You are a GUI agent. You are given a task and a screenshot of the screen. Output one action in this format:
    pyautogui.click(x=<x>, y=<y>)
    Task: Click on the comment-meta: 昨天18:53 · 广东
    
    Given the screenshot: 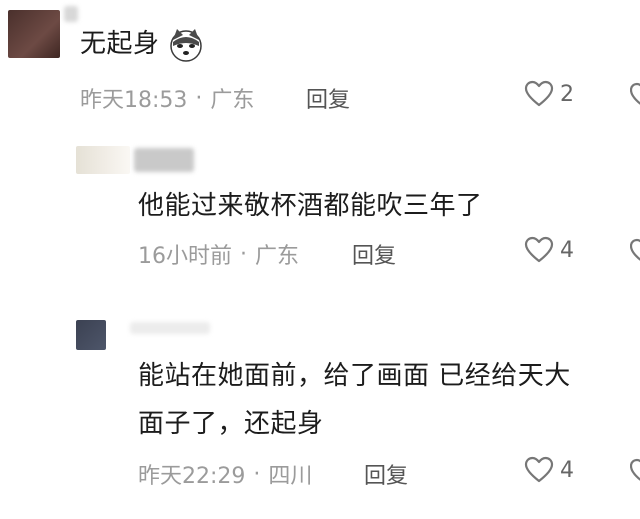 What is the action you would take?
    pyautogui.click(x=167, y=98)
    